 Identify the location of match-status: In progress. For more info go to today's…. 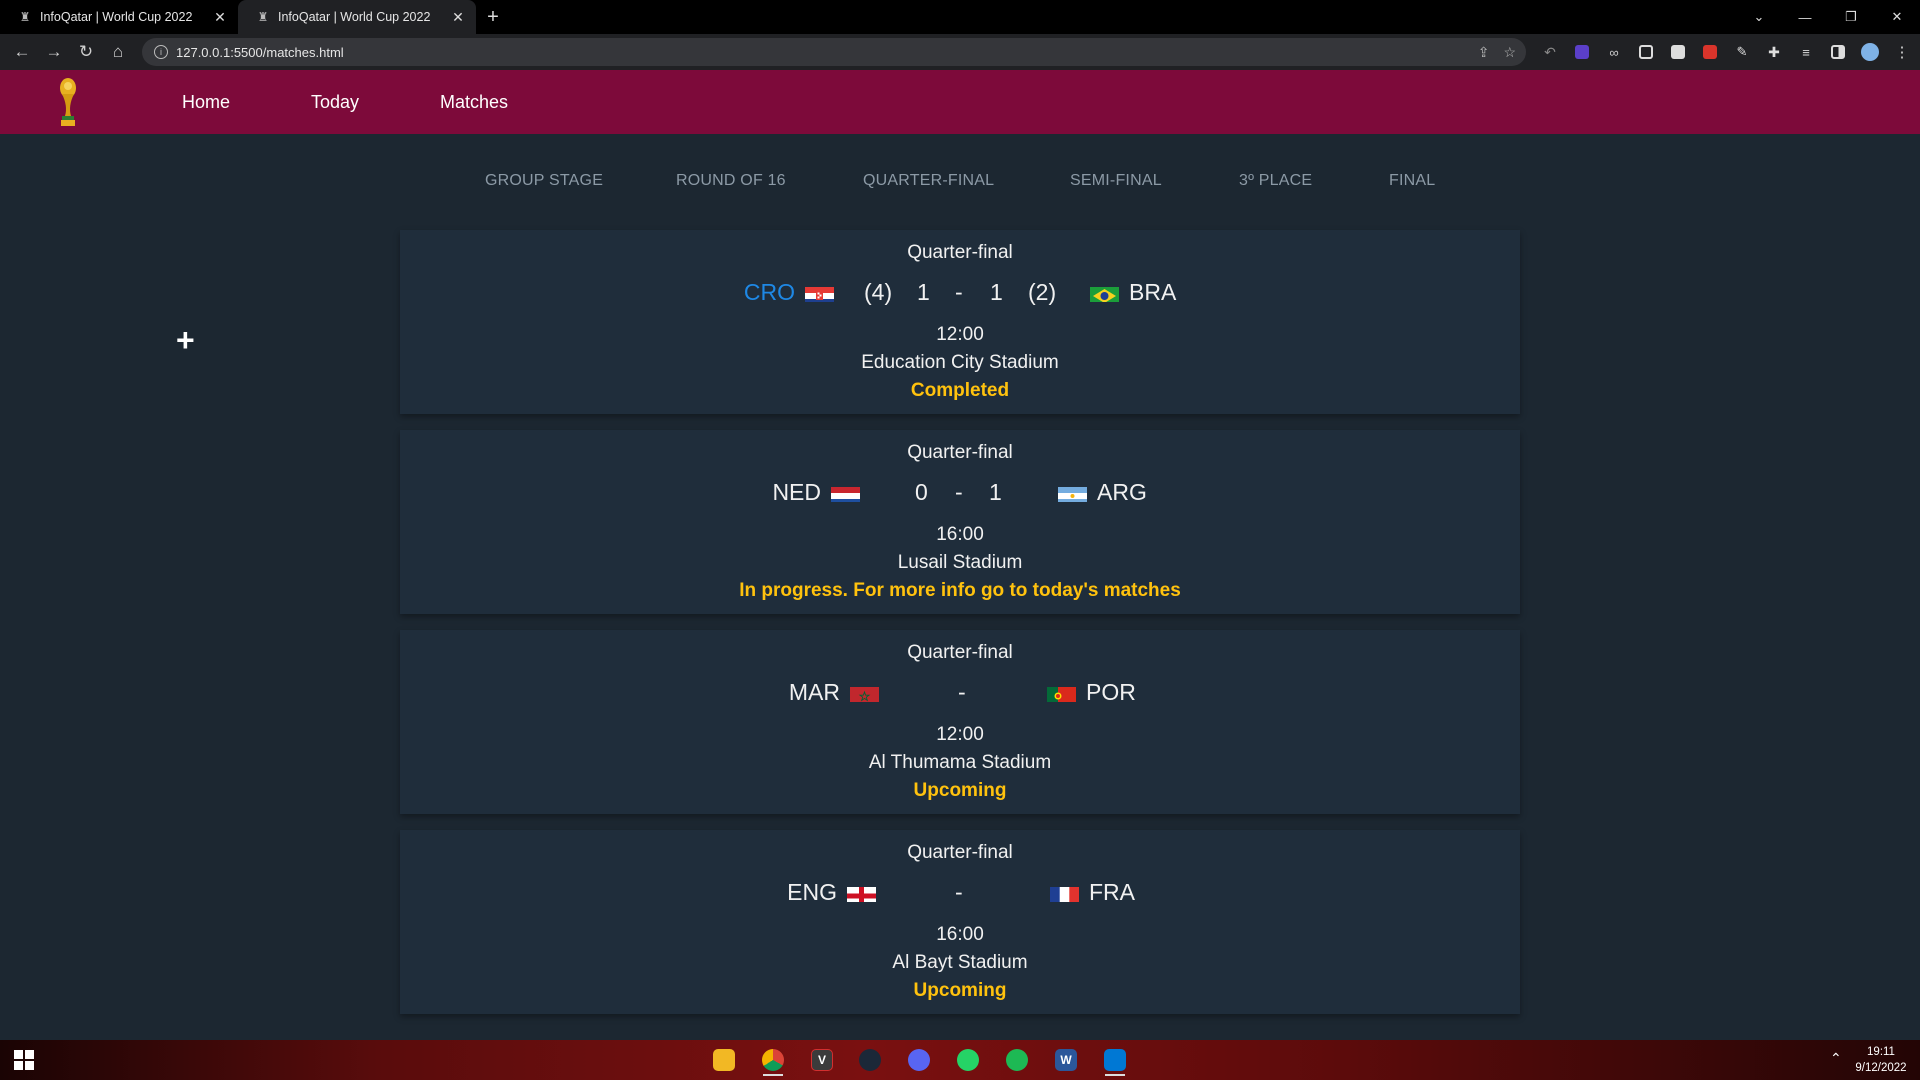
(960, 591).